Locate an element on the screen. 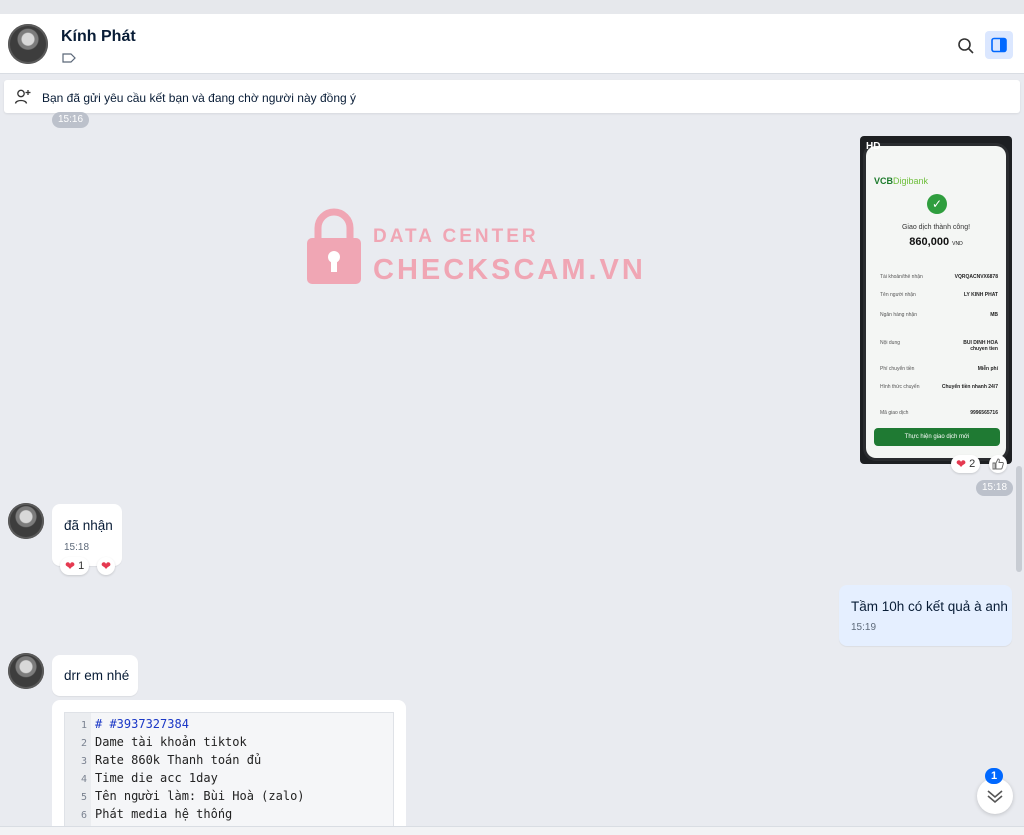 This screenshot has height=835, width=1024. receipt-row-value: MB is located at coordinates (994, 315).